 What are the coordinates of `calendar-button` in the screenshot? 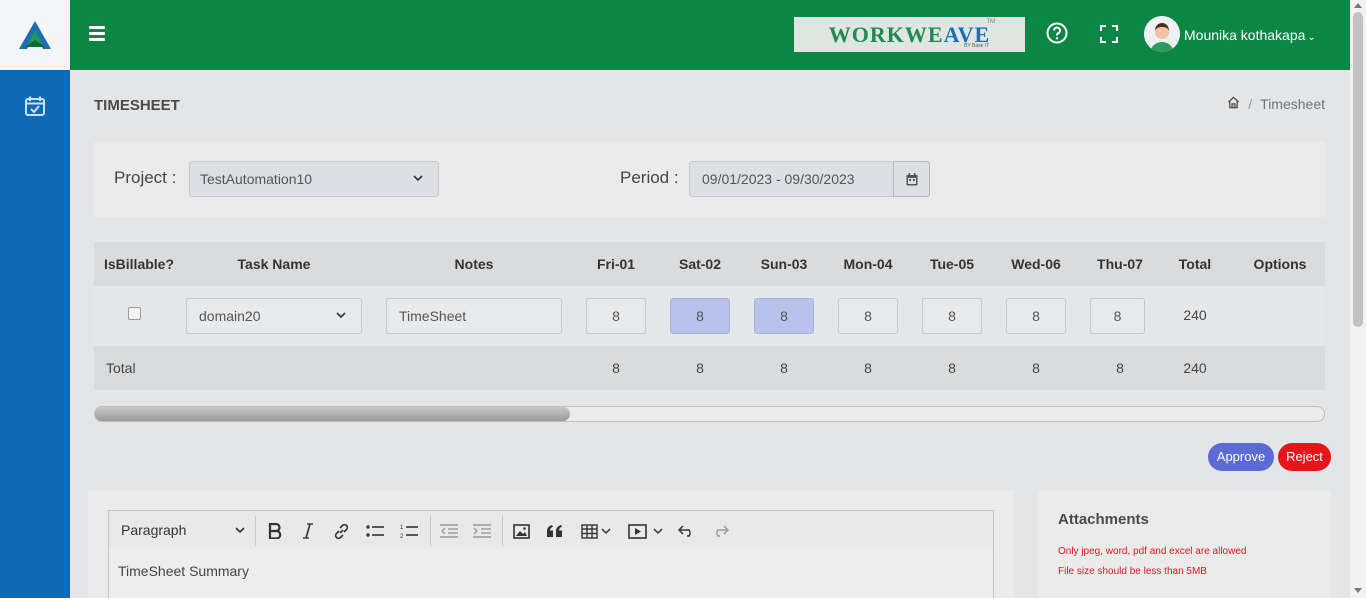 It's located at (911, 179).